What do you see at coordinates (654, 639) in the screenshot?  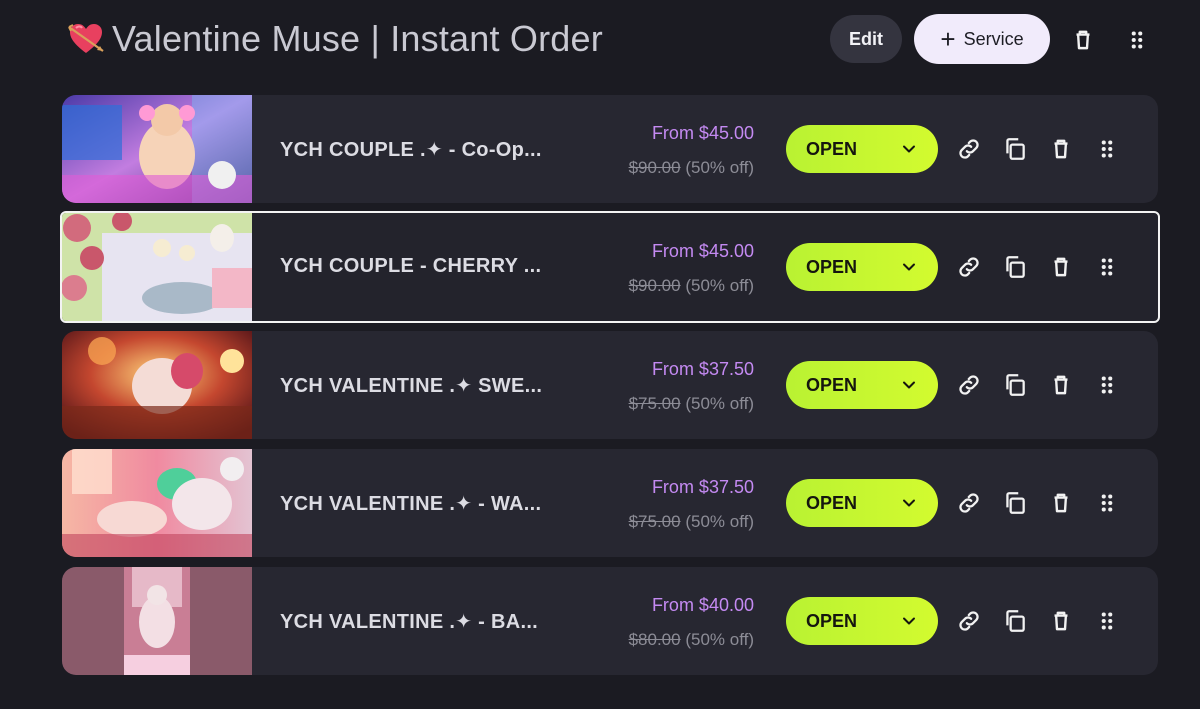 I see `original-price: $80.00` at bounding box center [654, 639].